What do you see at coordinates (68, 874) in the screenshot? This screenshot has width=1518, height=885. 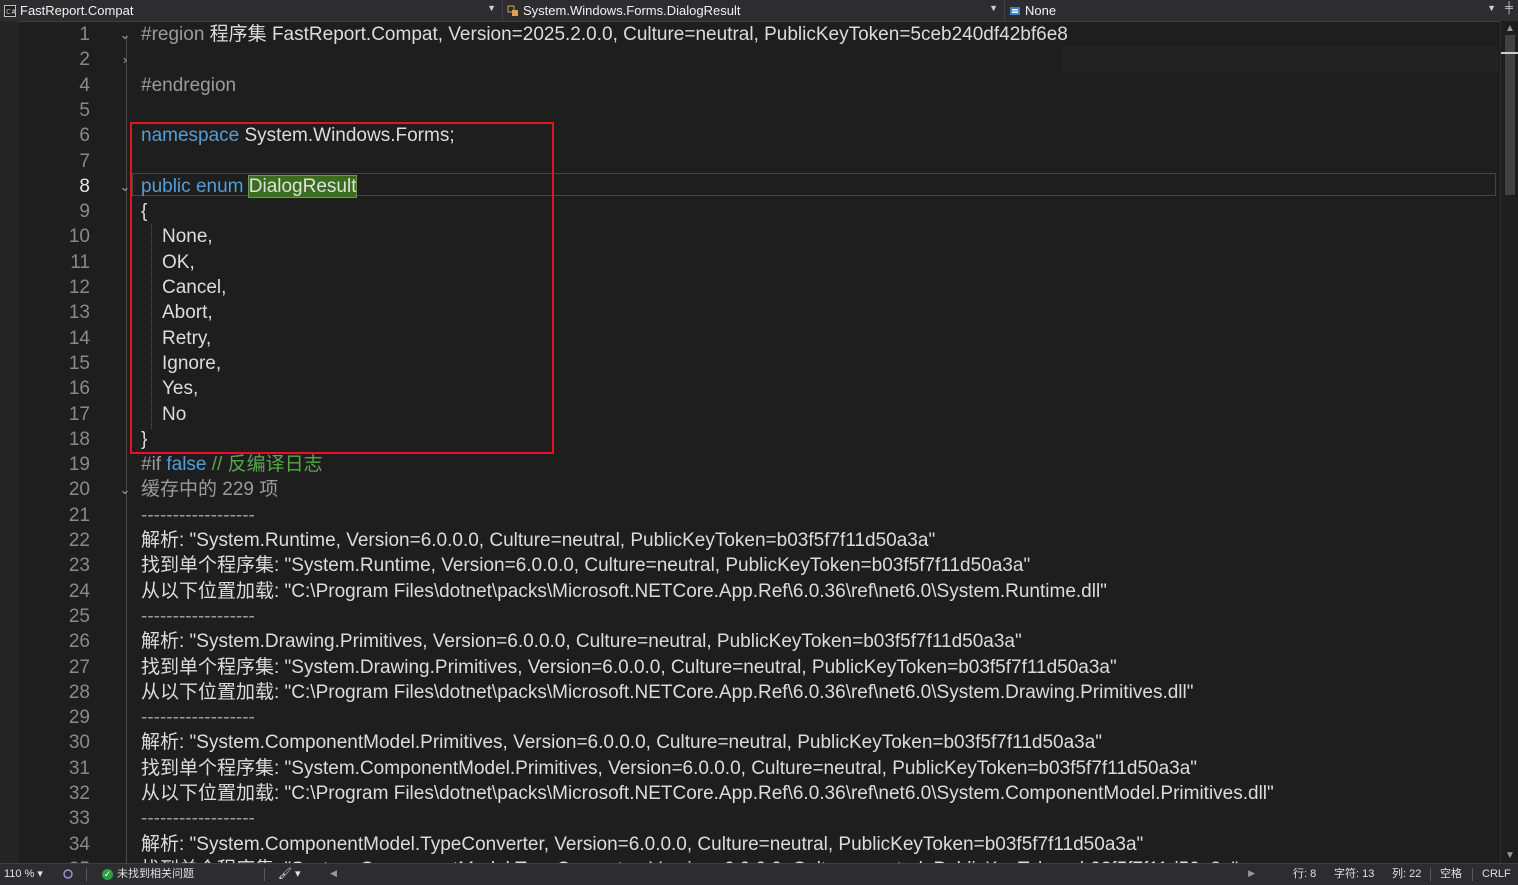 I see `copilot-icon` at bounding box center [68, 874].